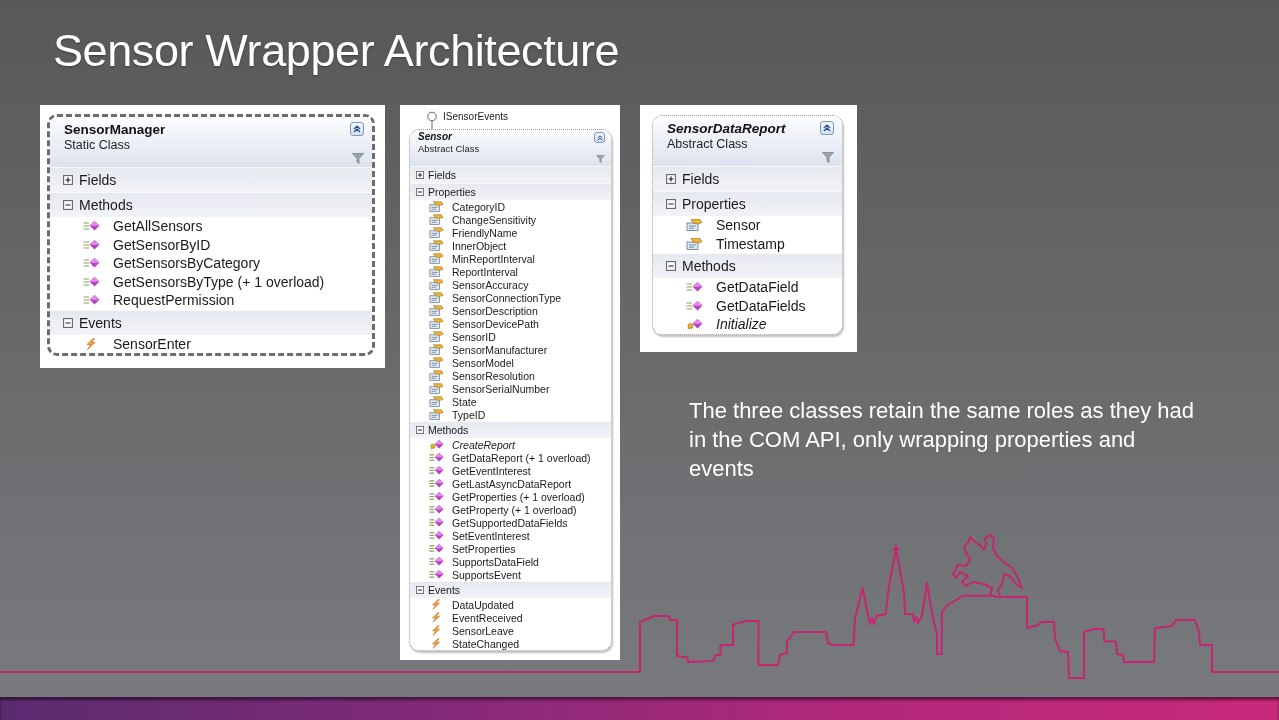  Describe the element at coordinates (172, 263) in the screenshot. I see `class-member: GetSensorsByCategory` at that location.